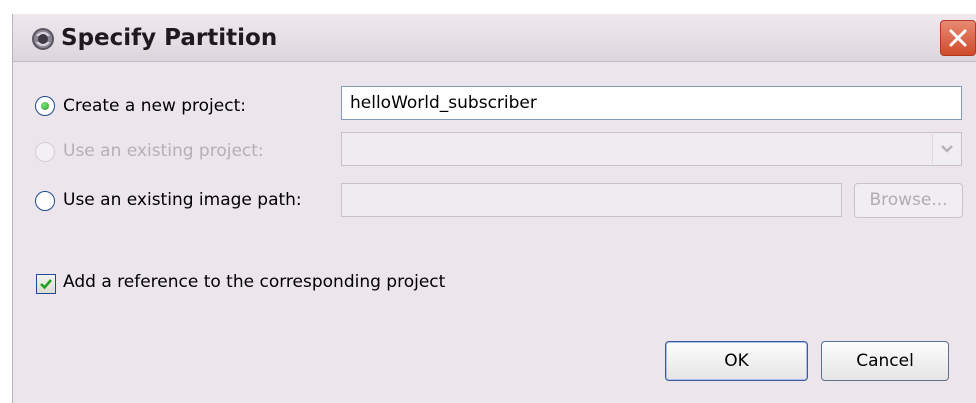 The image size is (976, 403). I want to click on image-path-input, so click(591, 200).